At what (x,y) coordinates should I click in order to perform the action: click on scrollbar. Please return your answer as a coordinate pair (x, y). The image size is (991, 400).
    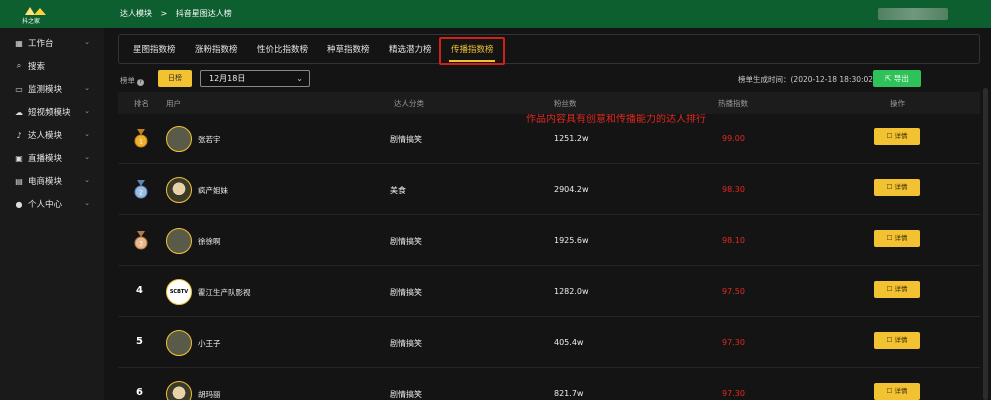
    Looking at the image, I should click on (985, 244).